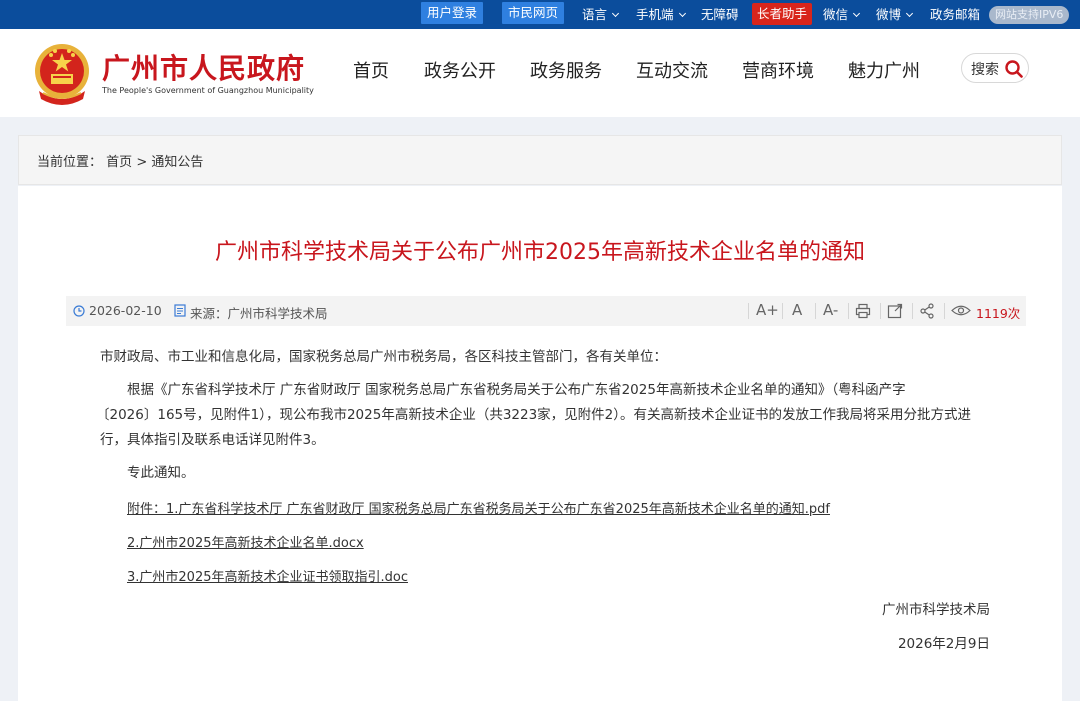 The image size is (1080, 701). What do you see at coordinates (452, 13) in the screenshot?
I see `user-login-button: 用户登录` at bounding box center [452, 13].